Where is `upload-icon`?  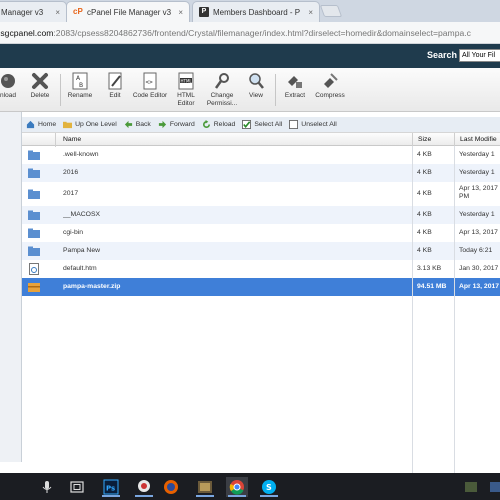 upload-icon is located at coordinates (8, 81).